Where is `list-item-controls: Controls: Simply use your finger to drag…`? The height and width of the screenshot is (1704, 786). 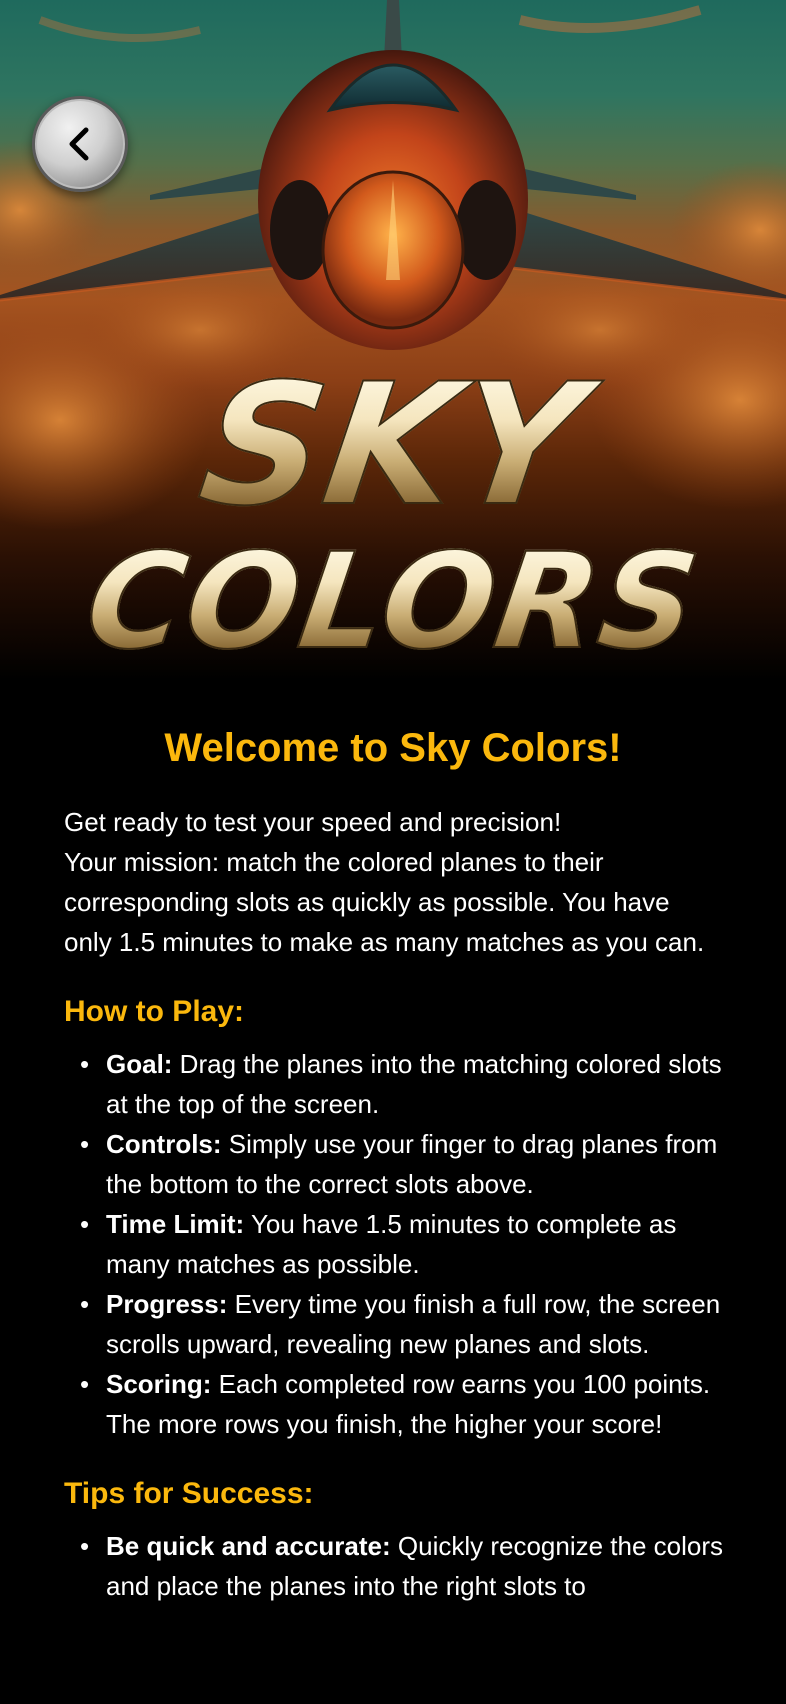
list-item-controls: Controls: Simply use your finger to drag… is located at coordinates (394, 1164).